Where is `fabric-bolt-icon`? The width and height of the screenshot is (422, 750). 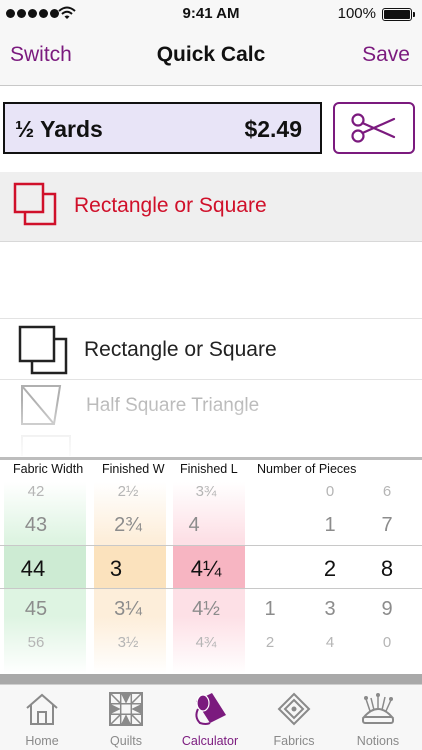 fabric-bolt-icon is located at coordinates (210, 709).